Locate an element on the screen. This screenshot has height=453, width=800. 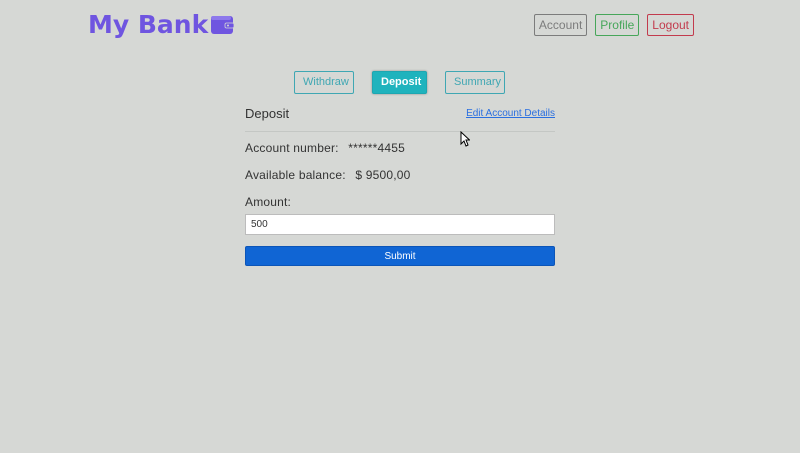
top-nav: Account Profile Logout is located at coordinates (613, 25).